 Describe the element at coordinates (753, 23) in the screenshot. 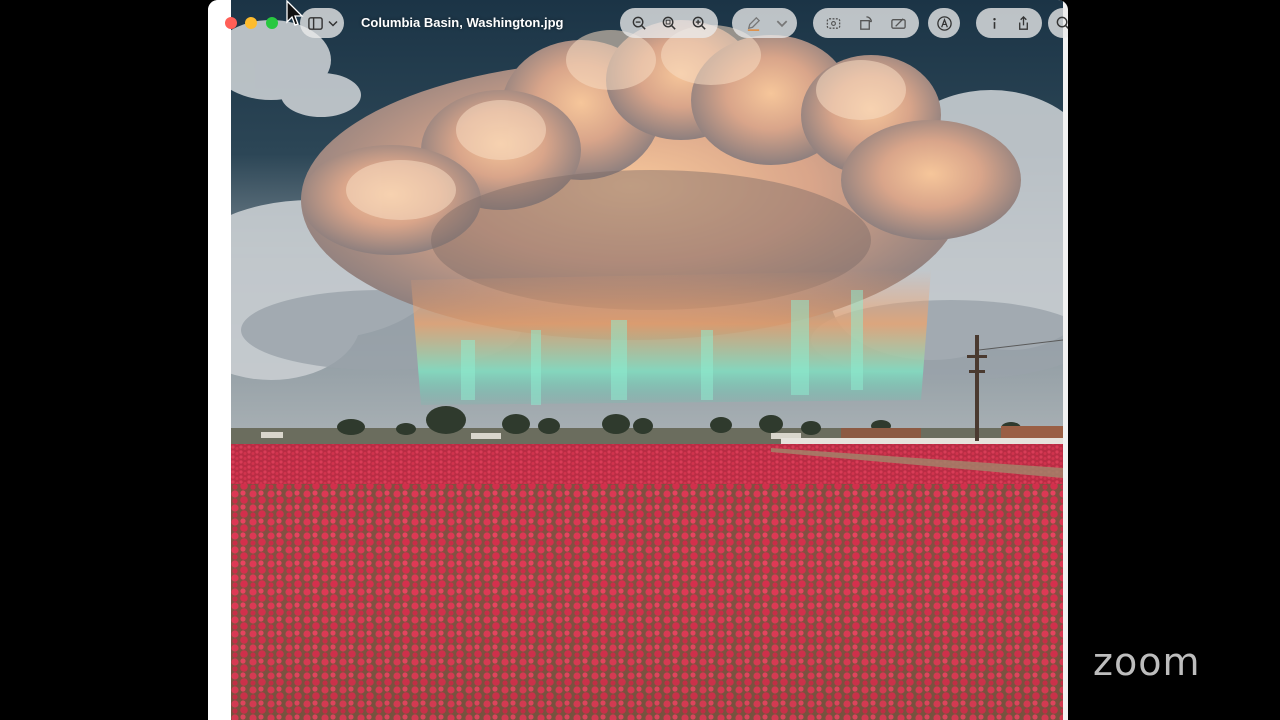

I see `markup-pen-icon` at that location.